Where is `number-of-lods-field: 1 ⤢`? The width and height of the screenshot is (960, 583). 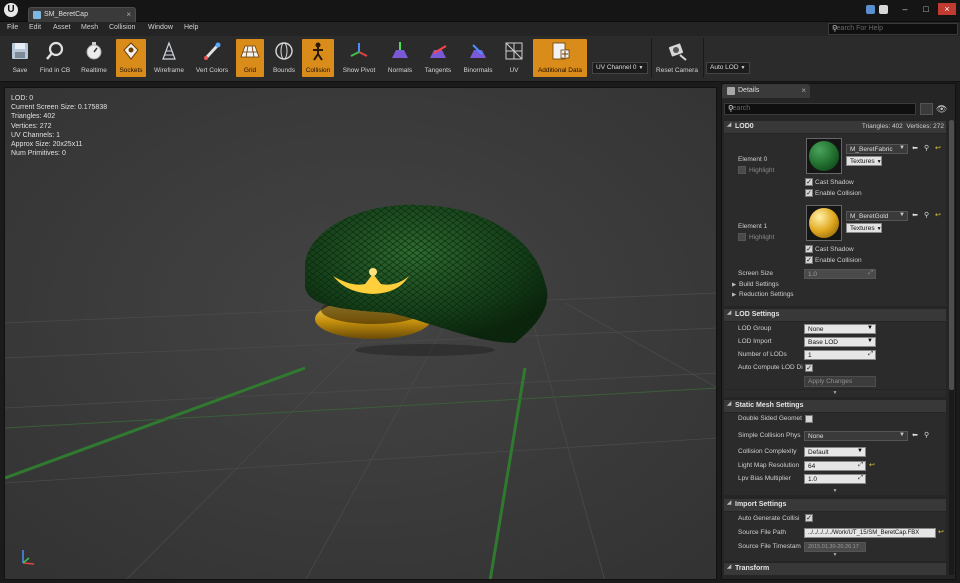 number-of-lods-field: 1 ⤢ is located at coordinates (840, 355).